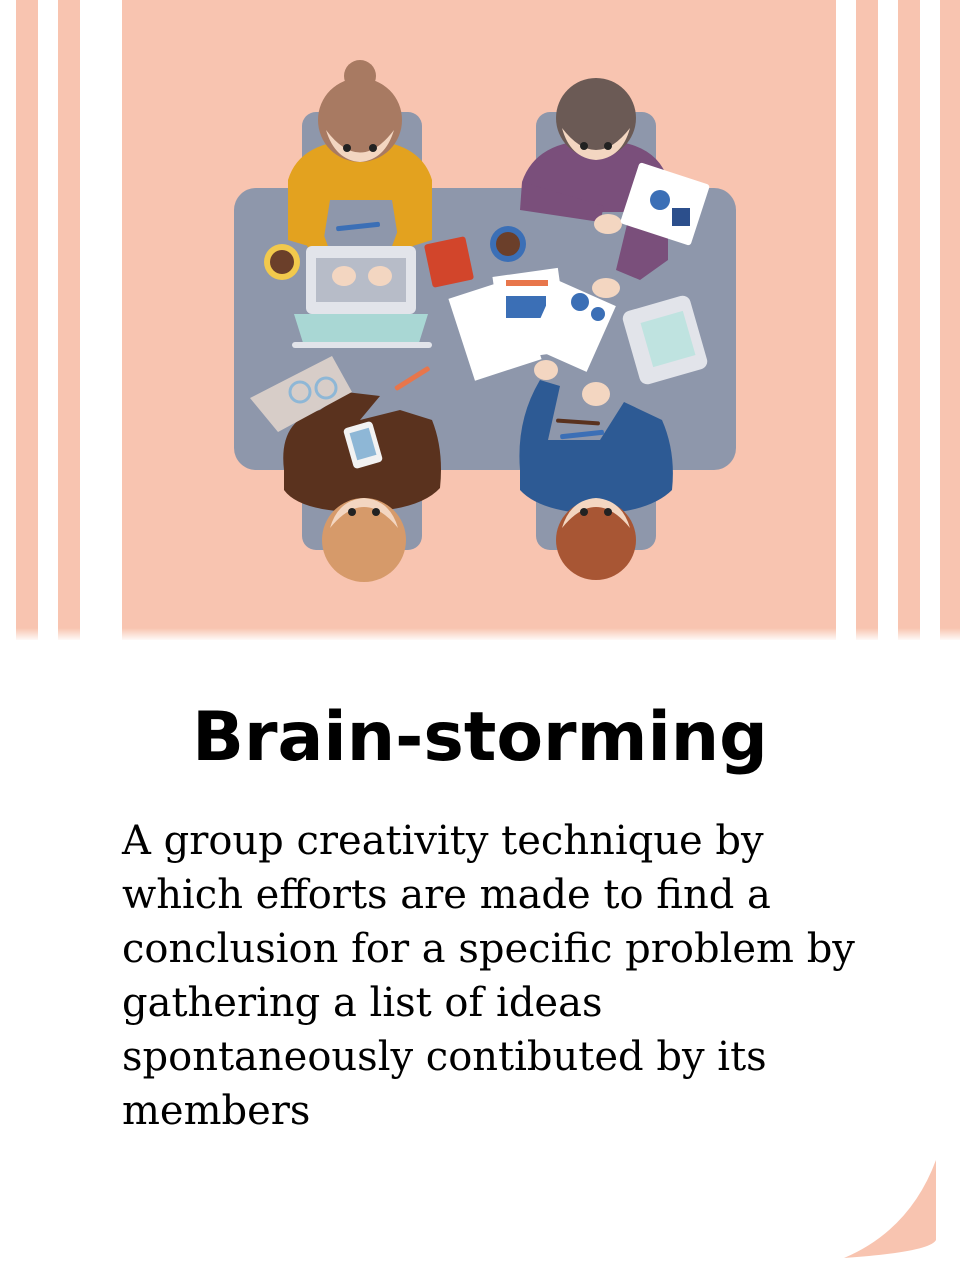  What do you see at coordinates (362, 487) in the screenshot?
I see `person-brown-sweater` at bounding box center [362, 487].